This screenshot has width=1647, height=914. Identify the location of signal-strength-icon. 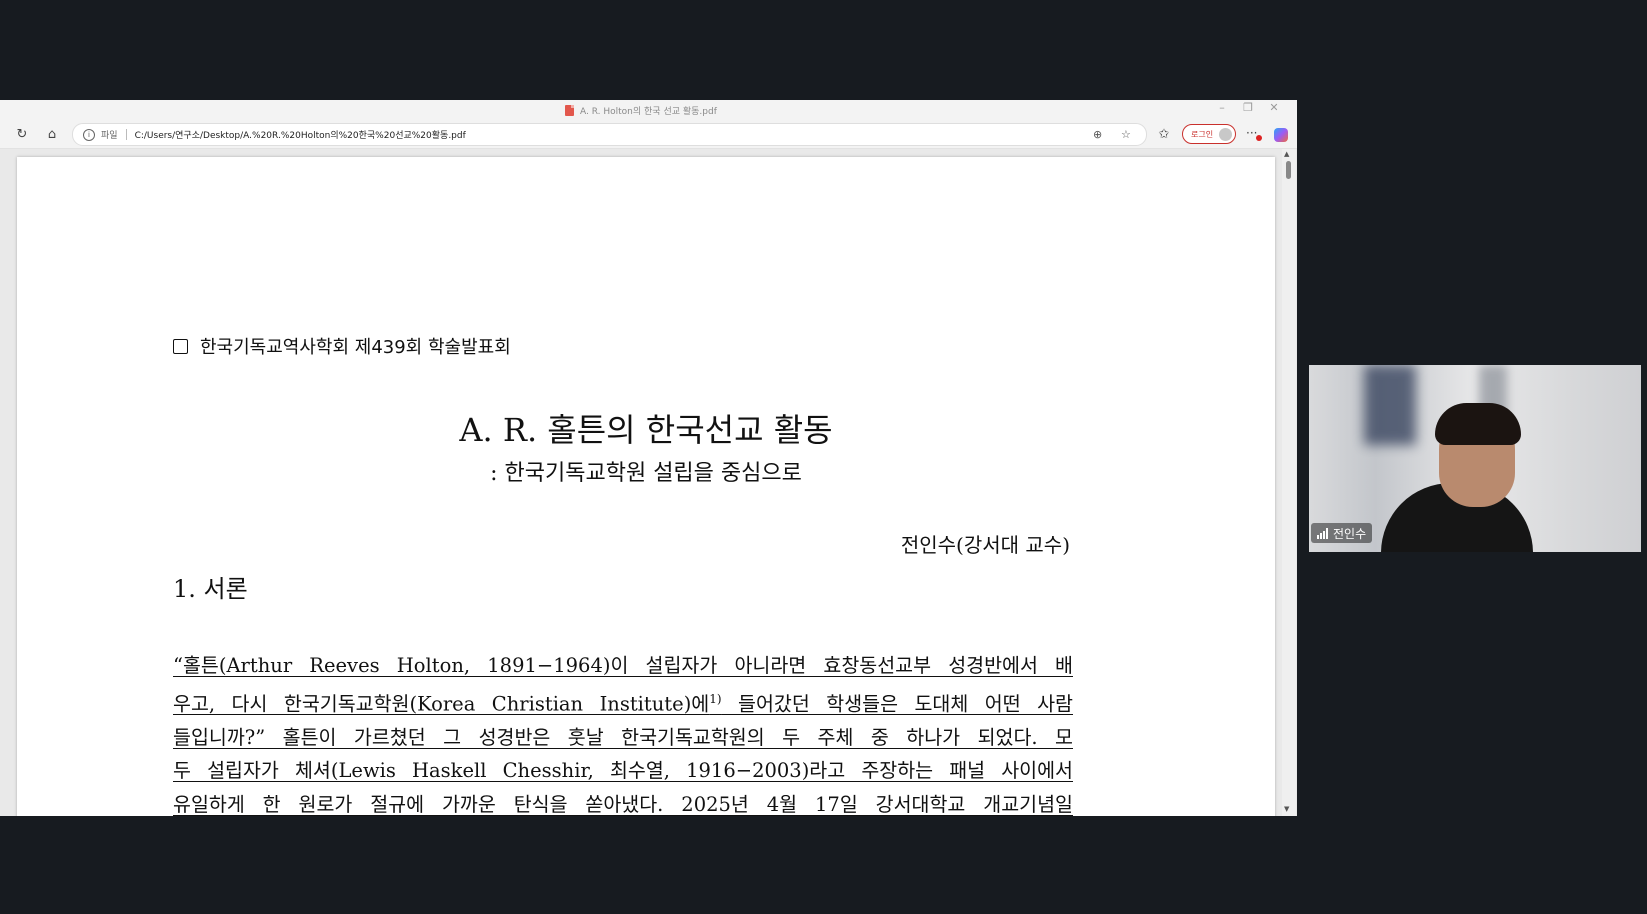
(1322, 533).